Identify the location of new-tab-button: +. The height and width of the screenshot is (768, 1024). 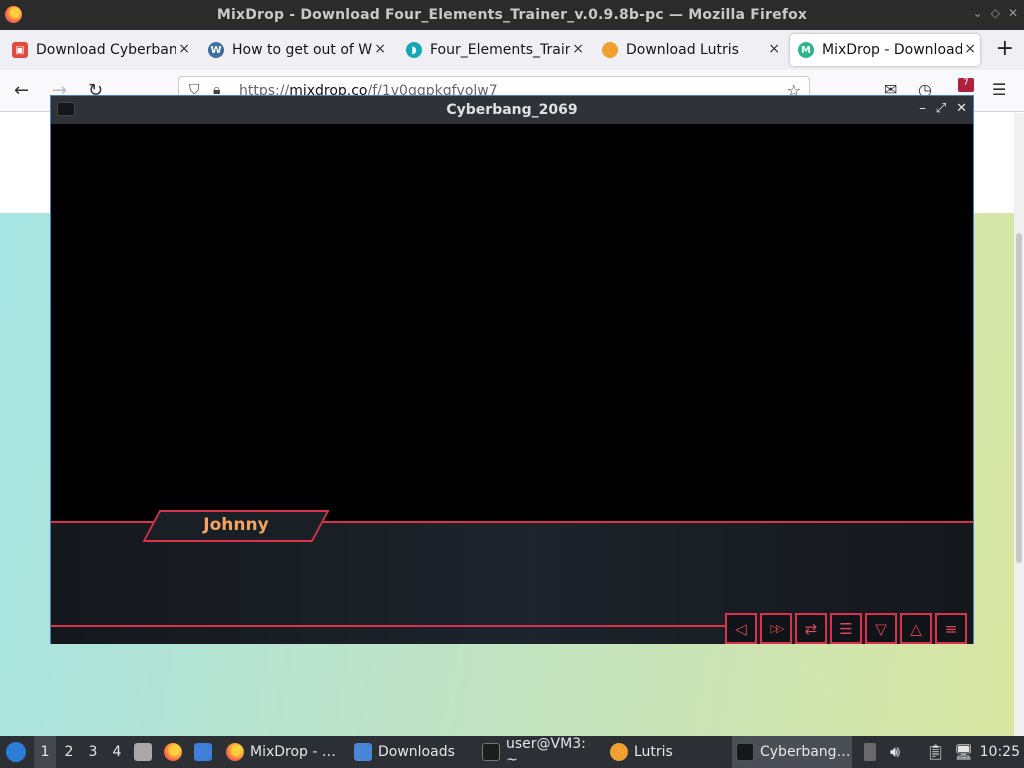
(1005, 49).